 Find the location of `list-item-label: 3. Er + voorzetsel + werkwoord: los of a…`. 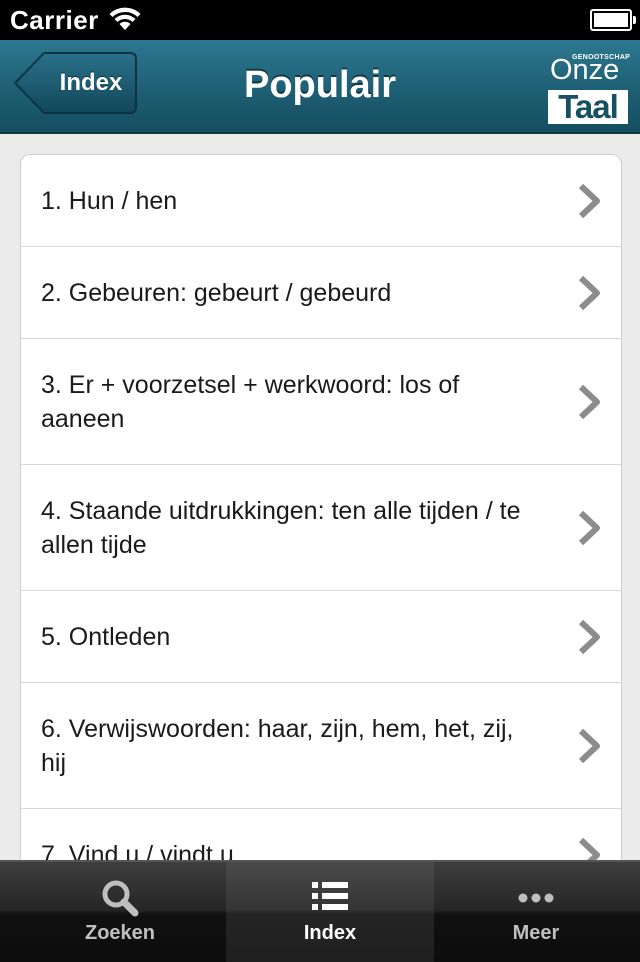

list-item-label: 3. Er + voorzetsel + werkwoord: los of a… is located at coordinates (250, 402).